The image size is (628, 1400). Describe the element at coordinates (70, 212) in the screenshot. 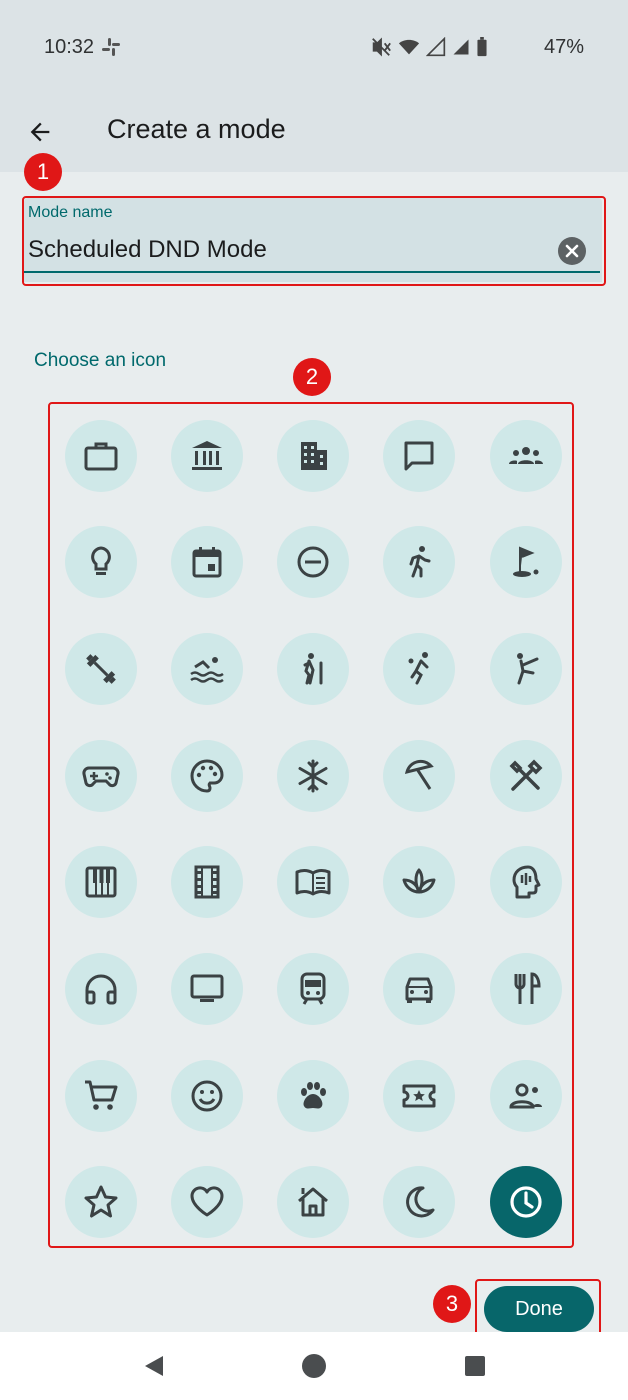

I see `mode-name-label: Mode name` at that location.